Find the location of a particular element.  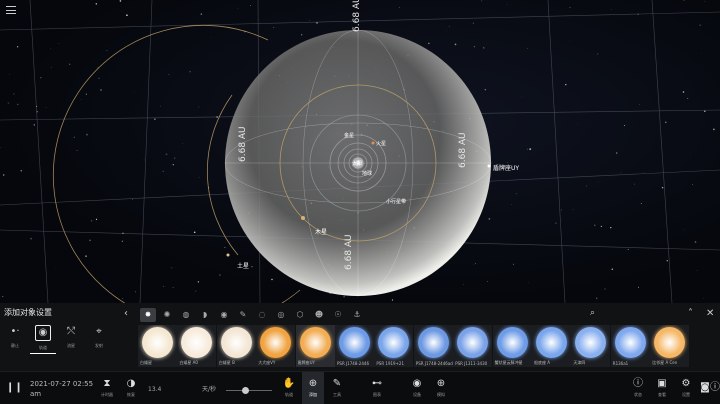

card-label: 白矮星 B is located at coordinates (227, 363).